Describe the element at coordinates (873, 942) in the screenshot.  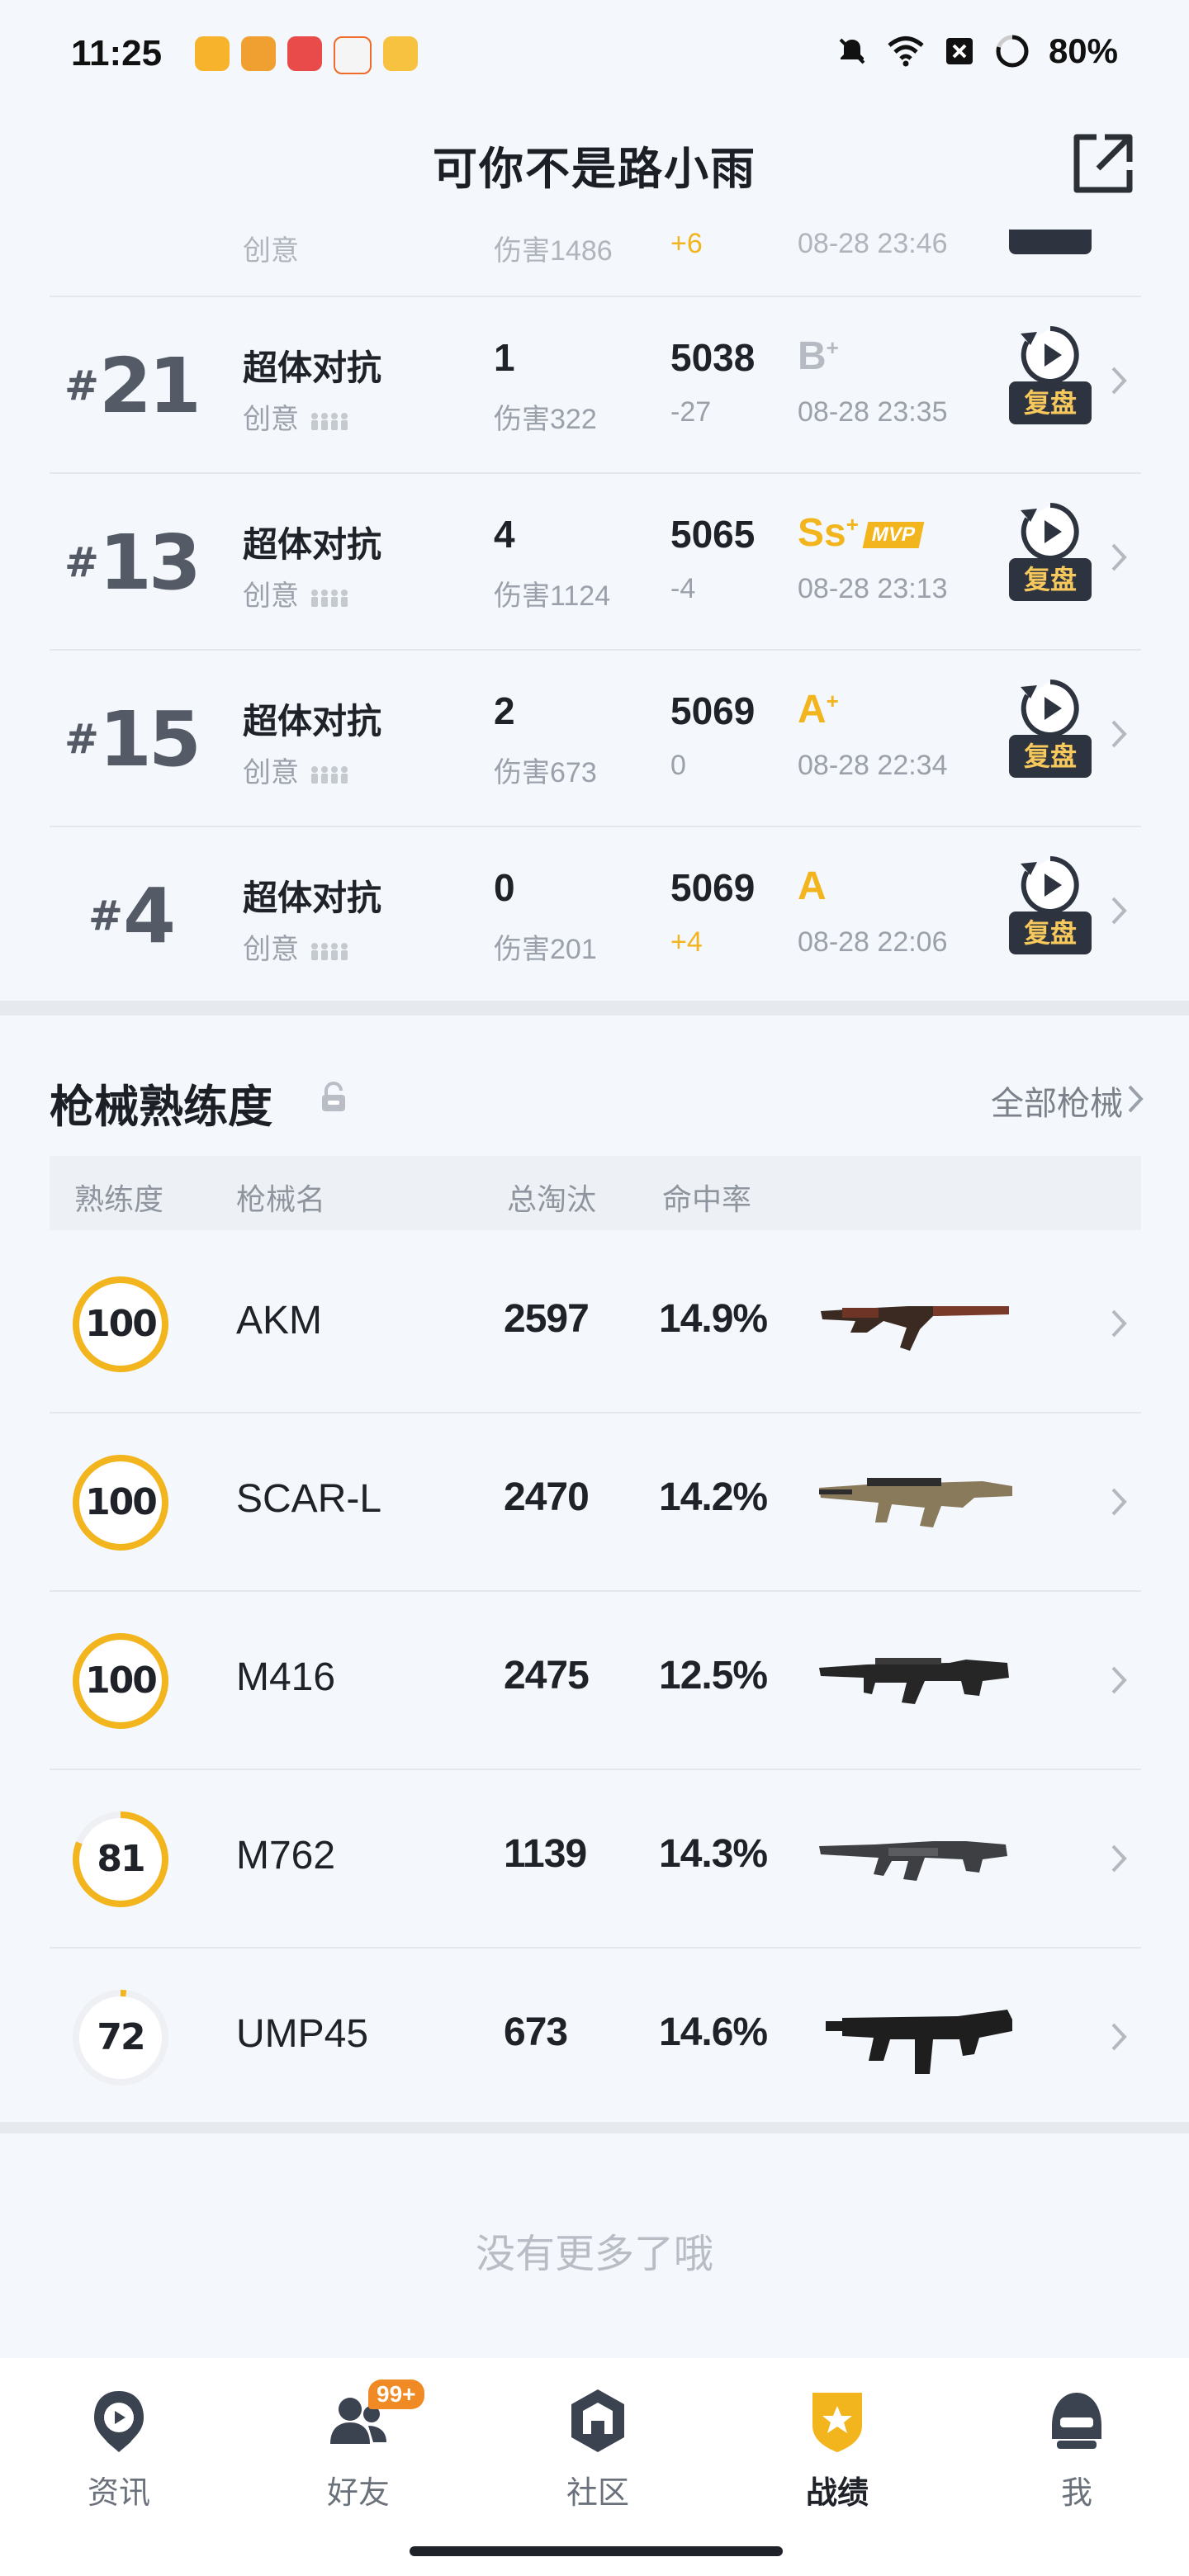
I see `match-date: 08-28 22:06` at that location.